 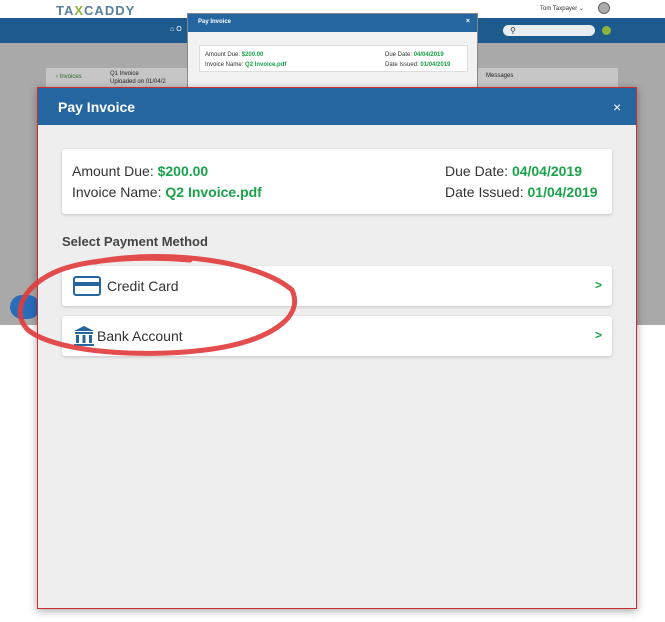 What do you see at coordinates (562, 8) in the screenshot?
I see `user-menu: Tom Taxpayer ⌄` at bounding box center [562, 8].